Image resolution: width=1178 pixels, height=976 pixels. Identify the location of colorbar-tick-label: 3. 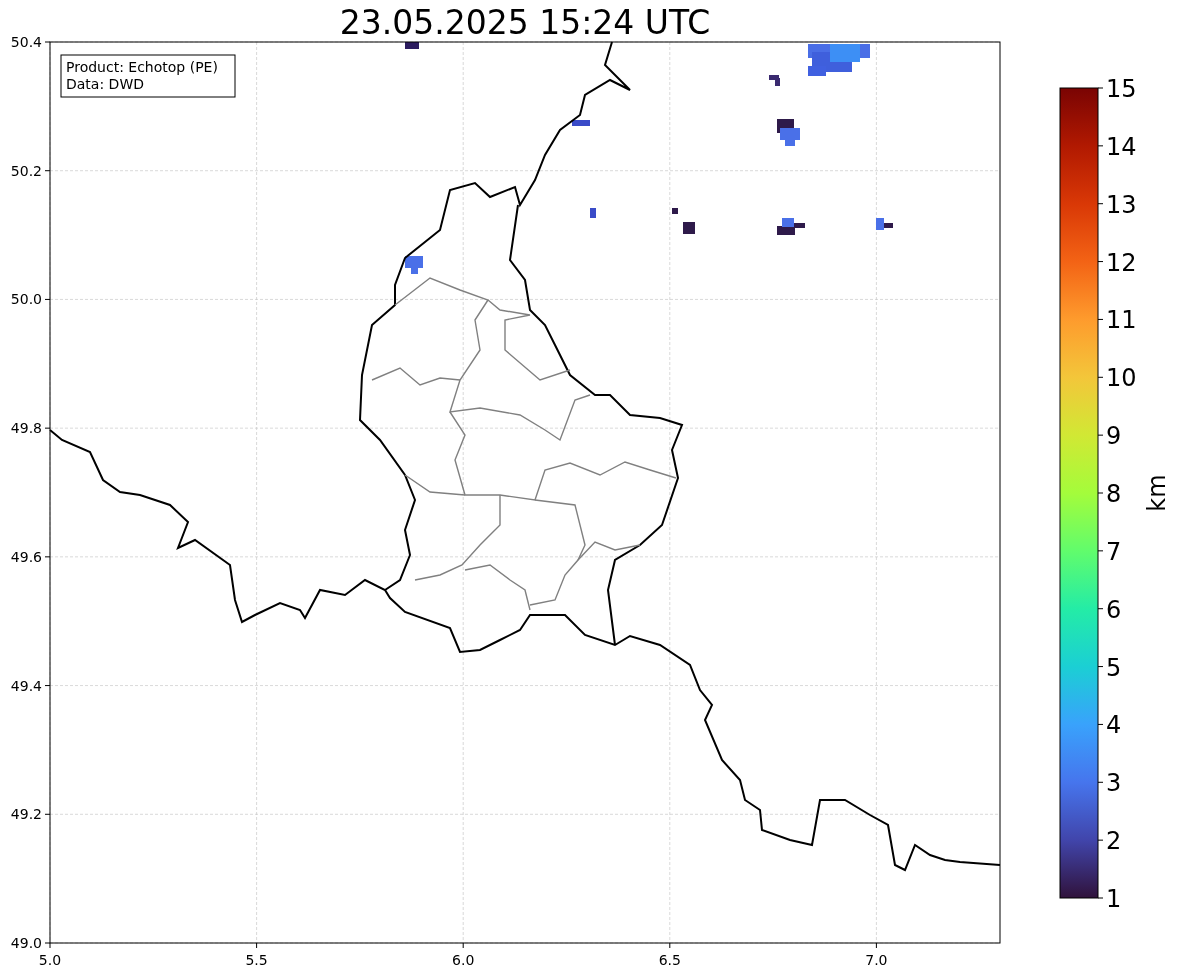
(1114, 783).